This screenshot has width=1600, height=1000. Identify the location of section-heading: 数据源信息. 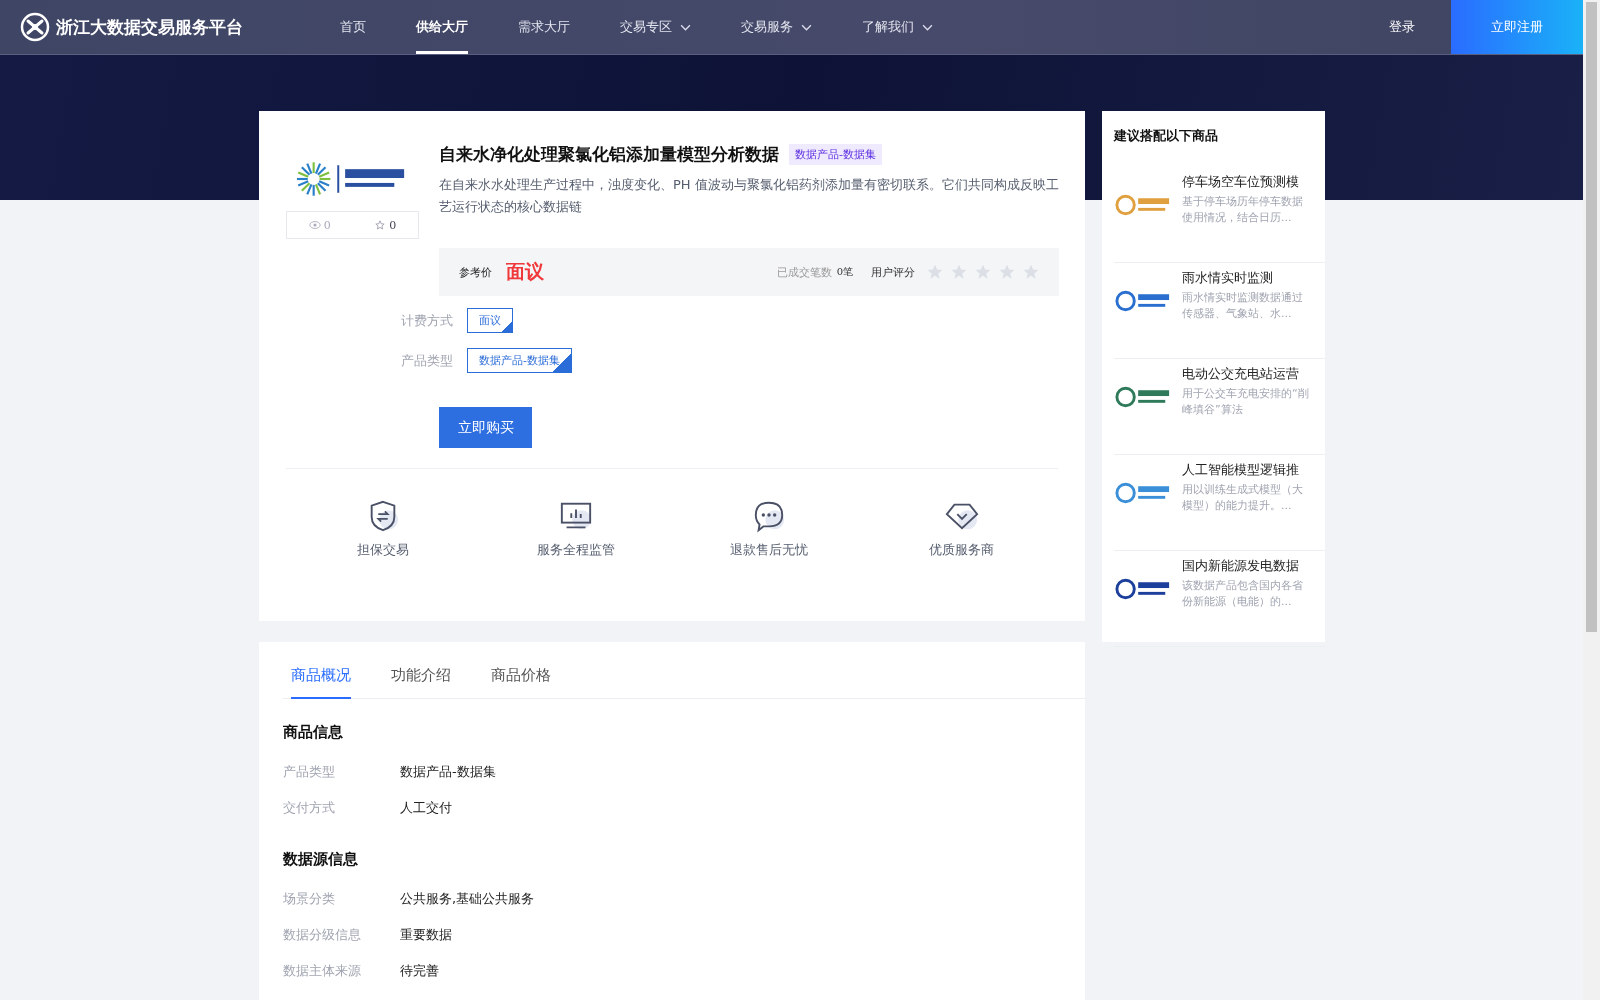
(321, 859).